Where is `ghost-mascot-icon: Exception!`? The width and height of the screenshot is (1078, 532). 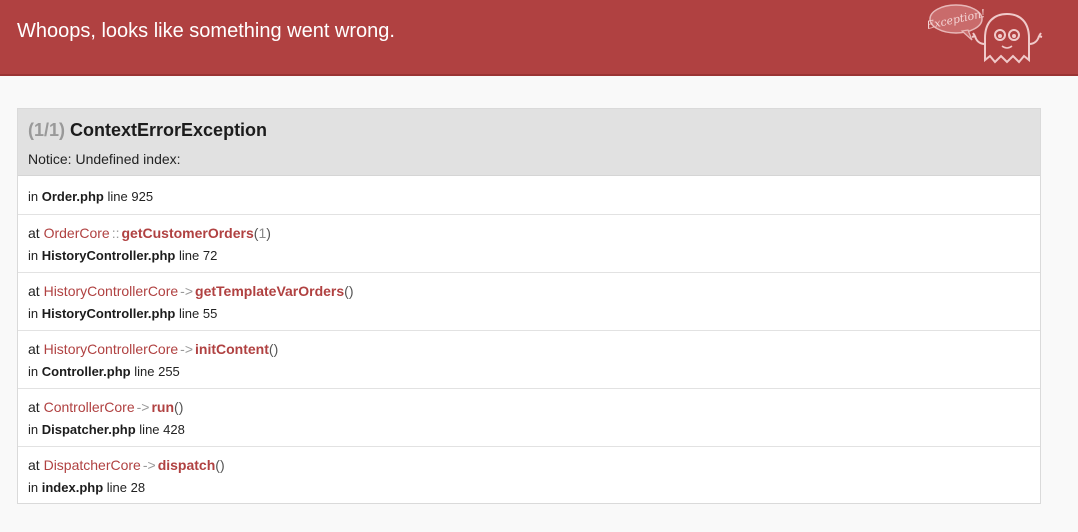 ghost-mascot-icon: Exception! is located at coordinates (985, 34).